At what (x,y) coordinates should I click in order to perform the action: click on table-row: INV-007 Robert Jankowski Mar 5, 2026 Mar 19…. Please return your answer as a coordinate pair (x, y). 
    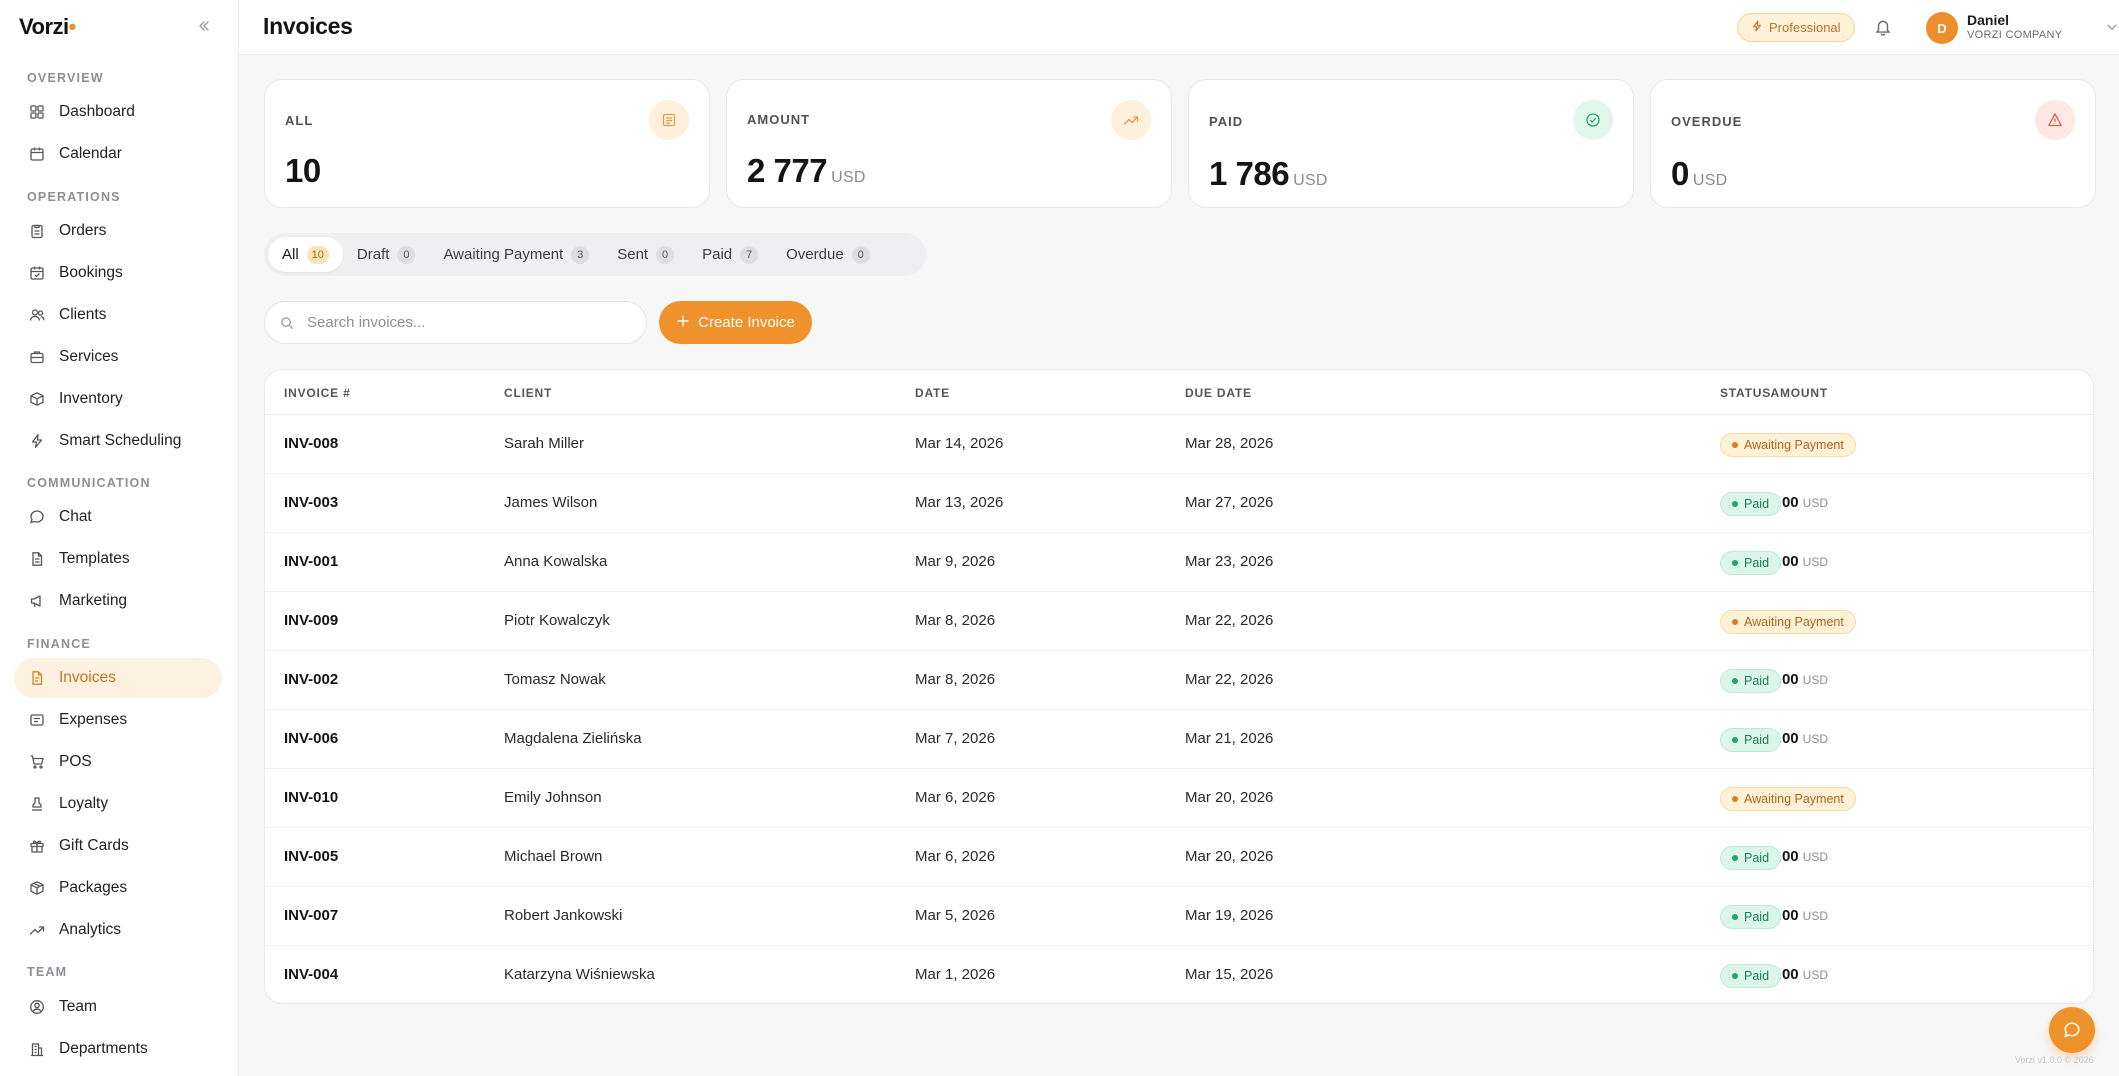
    Looking at the image, I should click on (1179, 916).